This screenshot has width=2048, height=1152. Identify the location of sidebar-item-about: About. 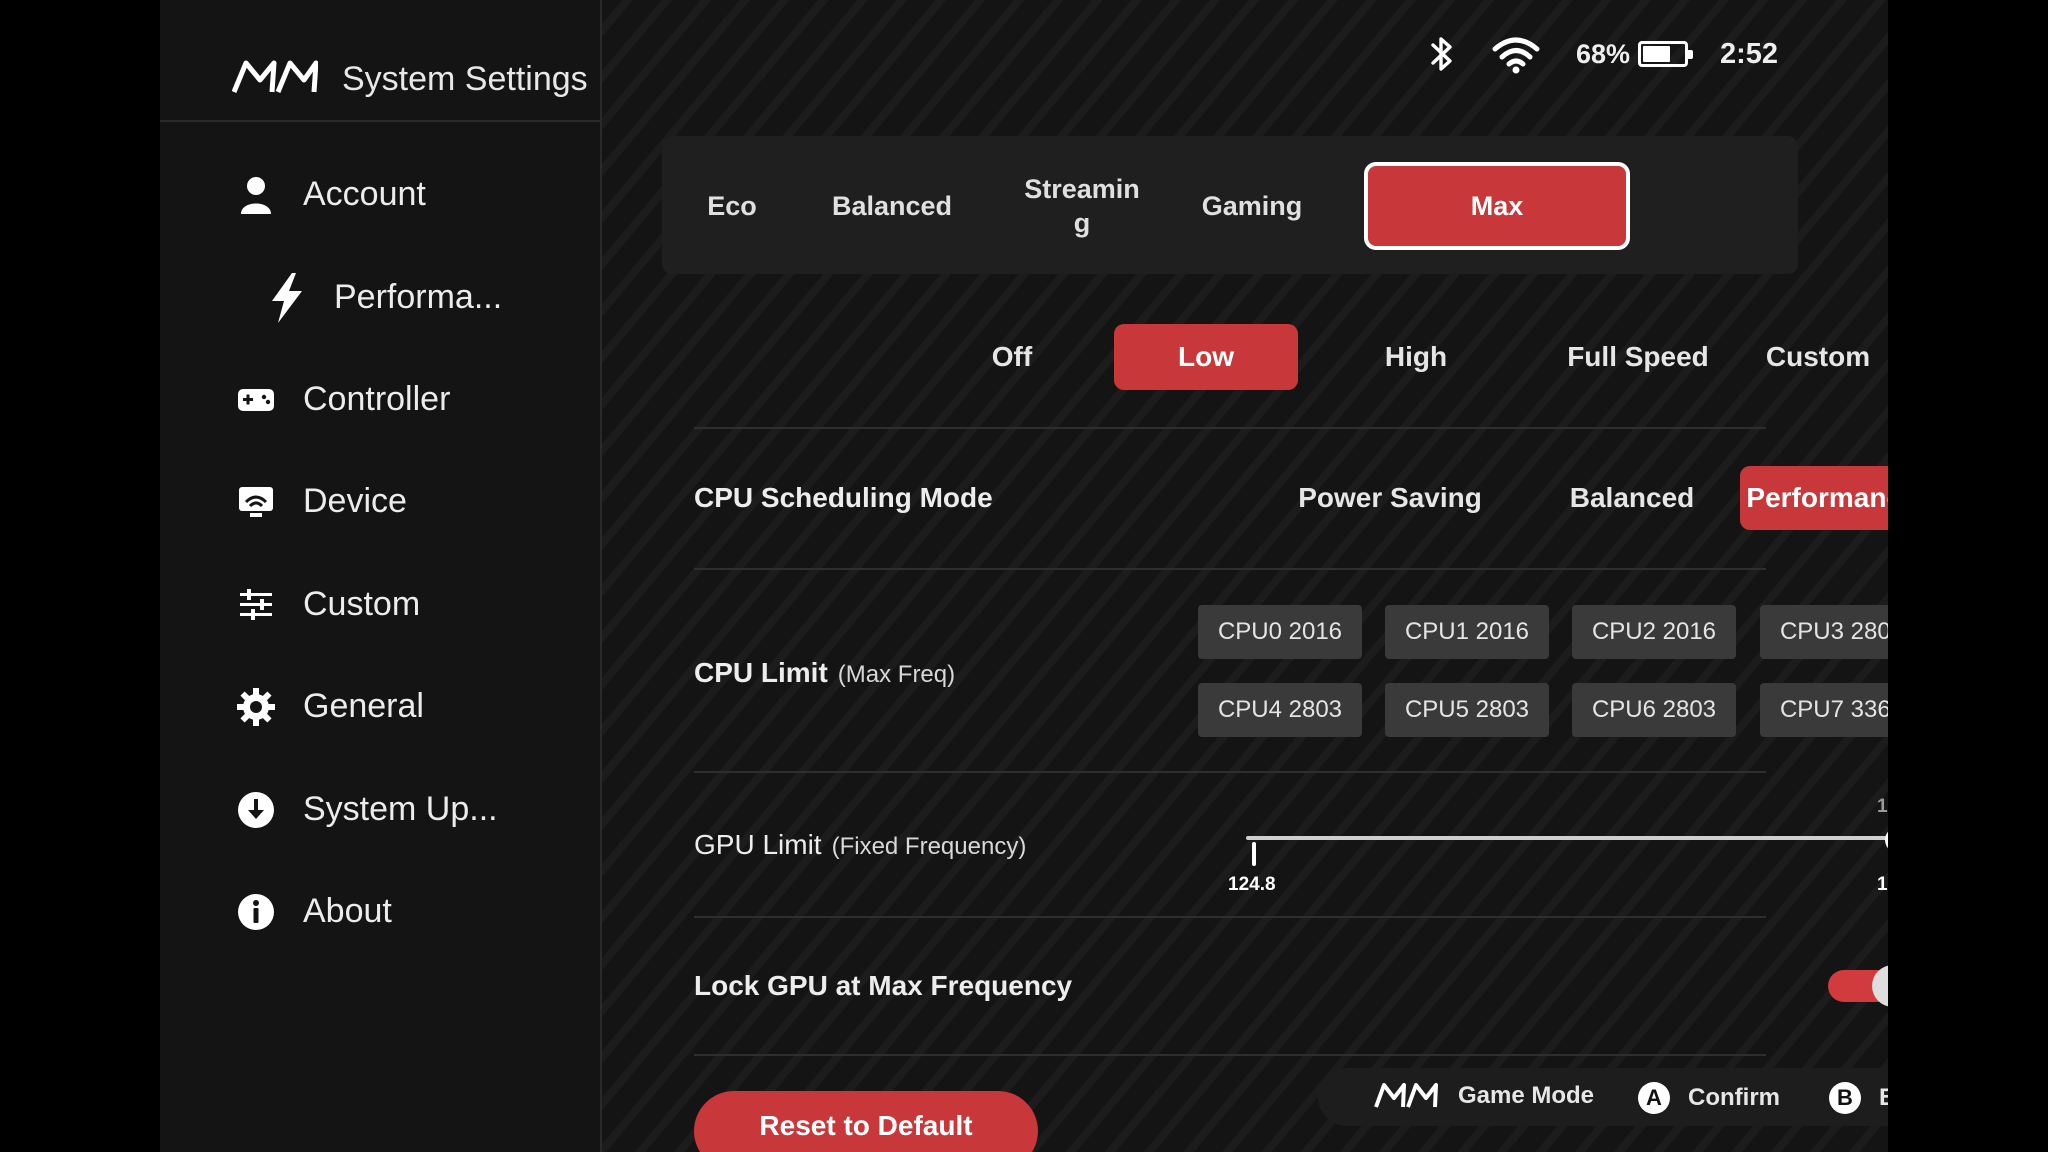
(380, 912).